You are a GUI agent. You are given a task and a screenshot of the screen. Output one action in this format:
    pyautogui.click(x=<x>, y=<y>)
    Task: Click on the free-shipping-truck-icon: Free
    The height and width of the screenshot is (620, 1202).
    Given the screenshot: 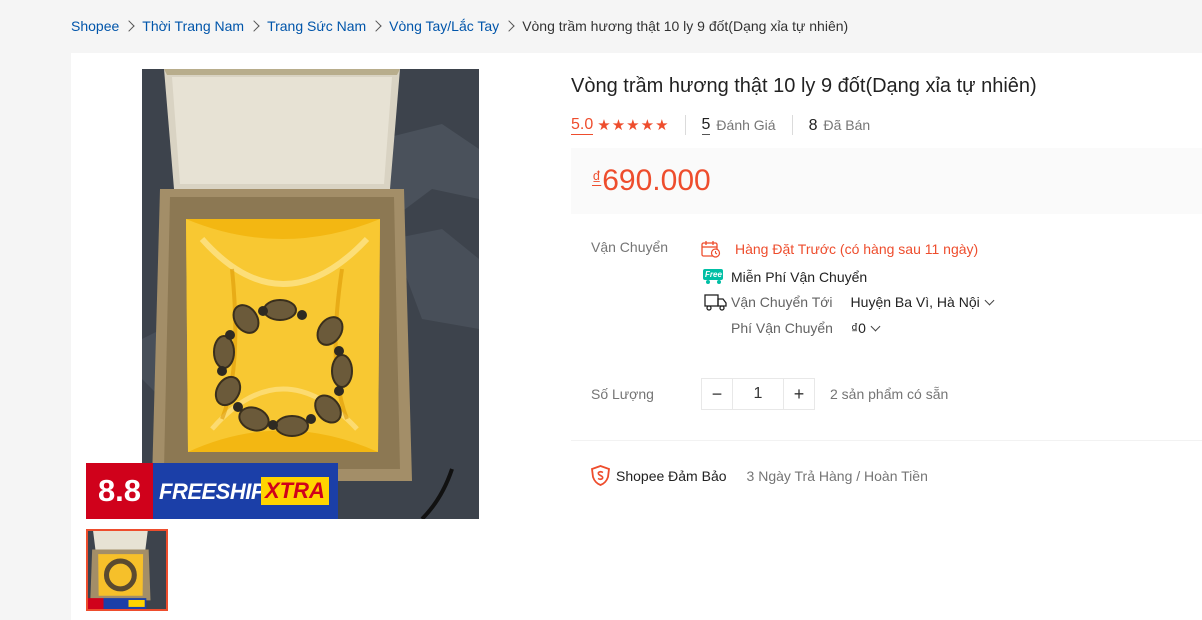 What is the action you would take?
    pyautogui.click(x=715, y=276)
    